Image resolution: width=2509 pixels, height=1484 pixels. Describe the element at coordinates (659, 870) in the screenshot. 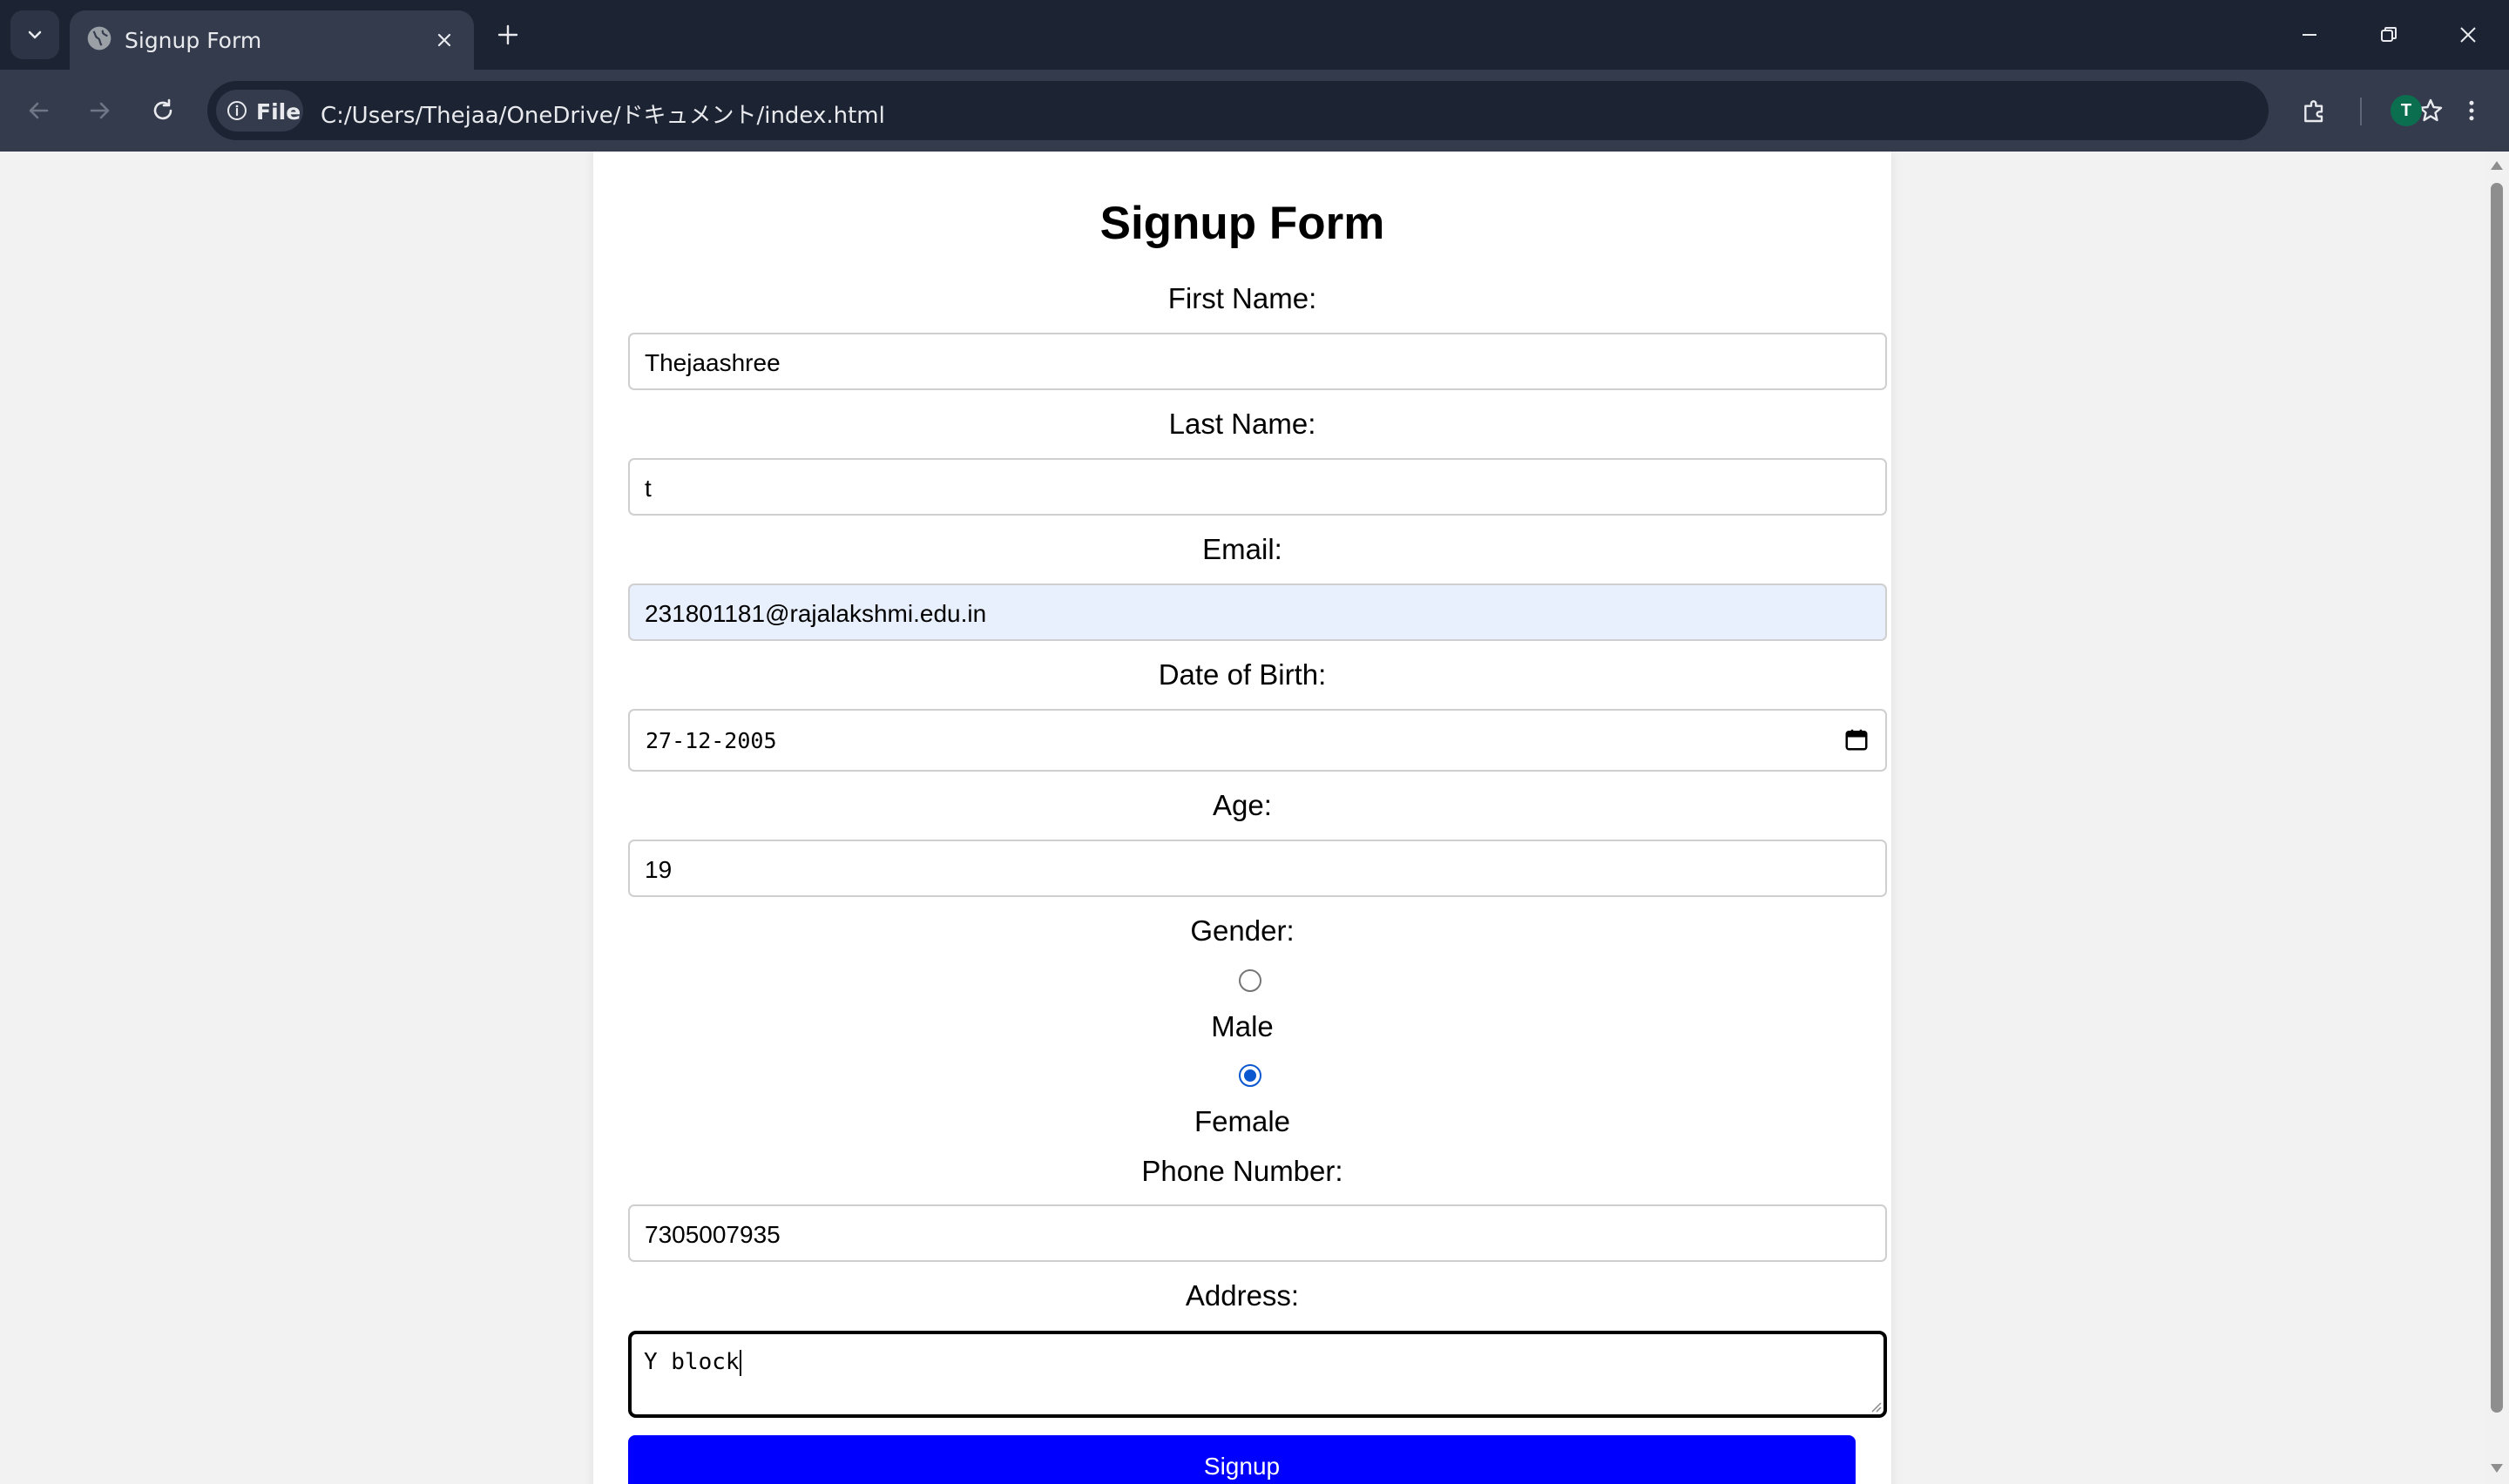

I see `age-value: 19` at that location.